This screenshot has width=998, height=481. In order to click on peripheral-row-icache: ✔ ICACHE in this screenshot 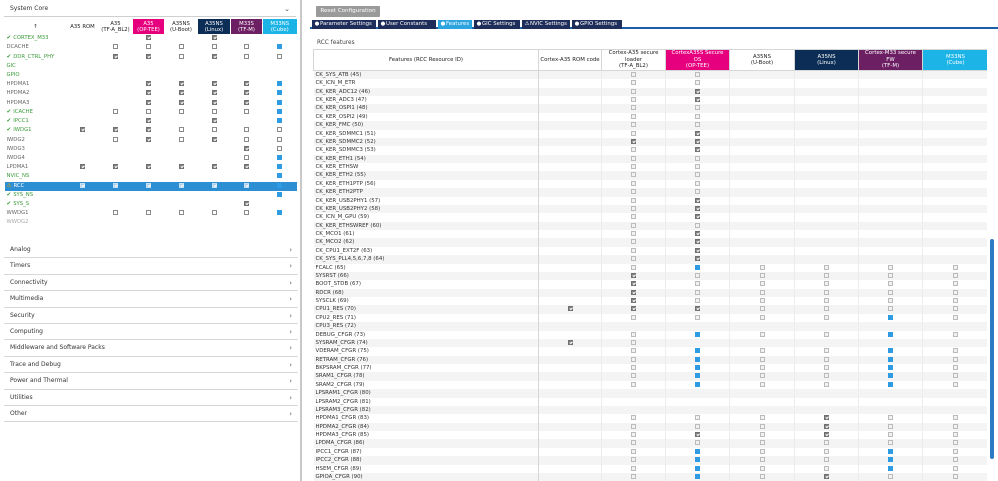, I will do `click(151, 112)`.